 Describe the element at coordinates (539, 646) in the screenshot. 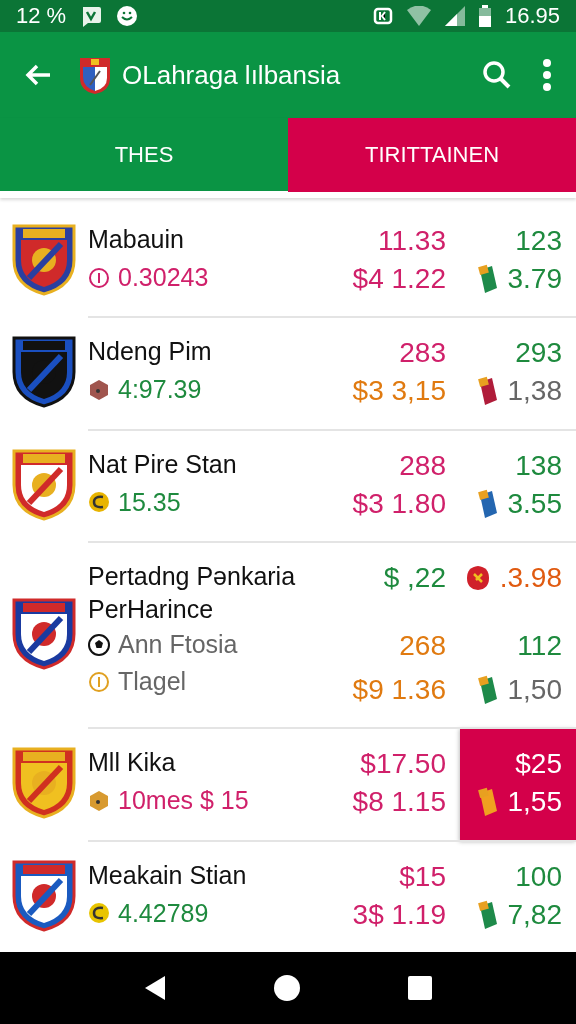

I see `value: 112` at that location.